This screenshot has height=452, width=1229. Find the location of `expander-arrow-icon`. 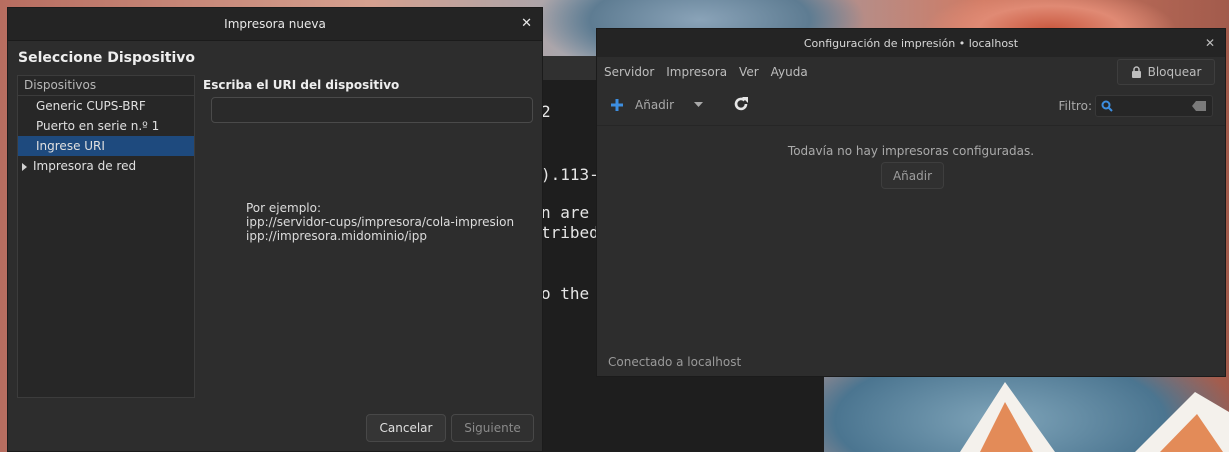

expander-arrow-icon is located at coordinates (24, 166).